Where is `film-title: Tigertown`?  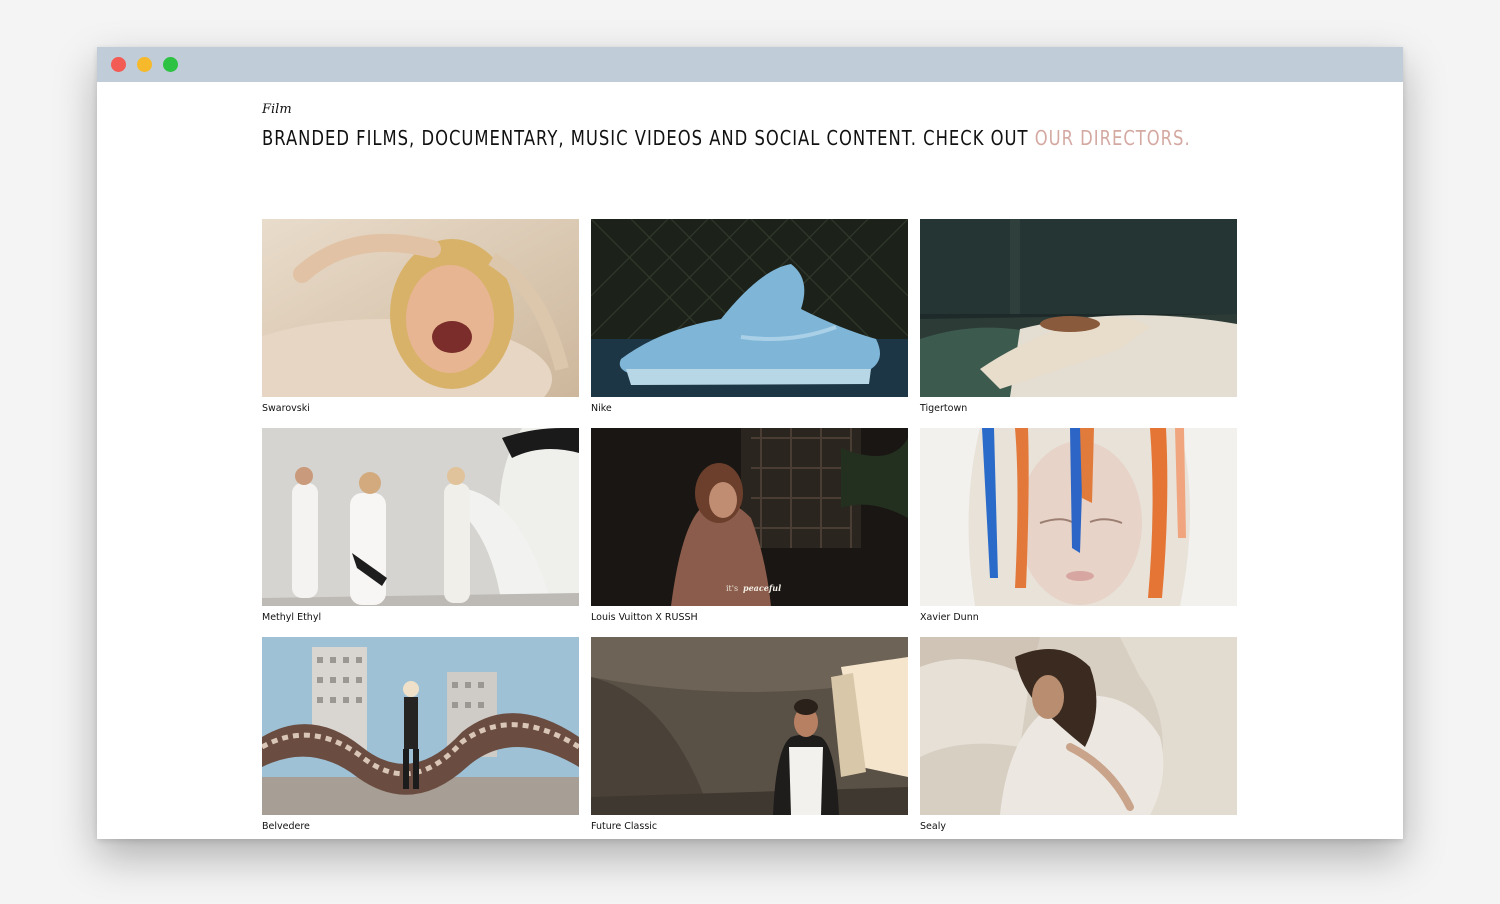 film-title: Tigertown is located at coordinates (943, 408).